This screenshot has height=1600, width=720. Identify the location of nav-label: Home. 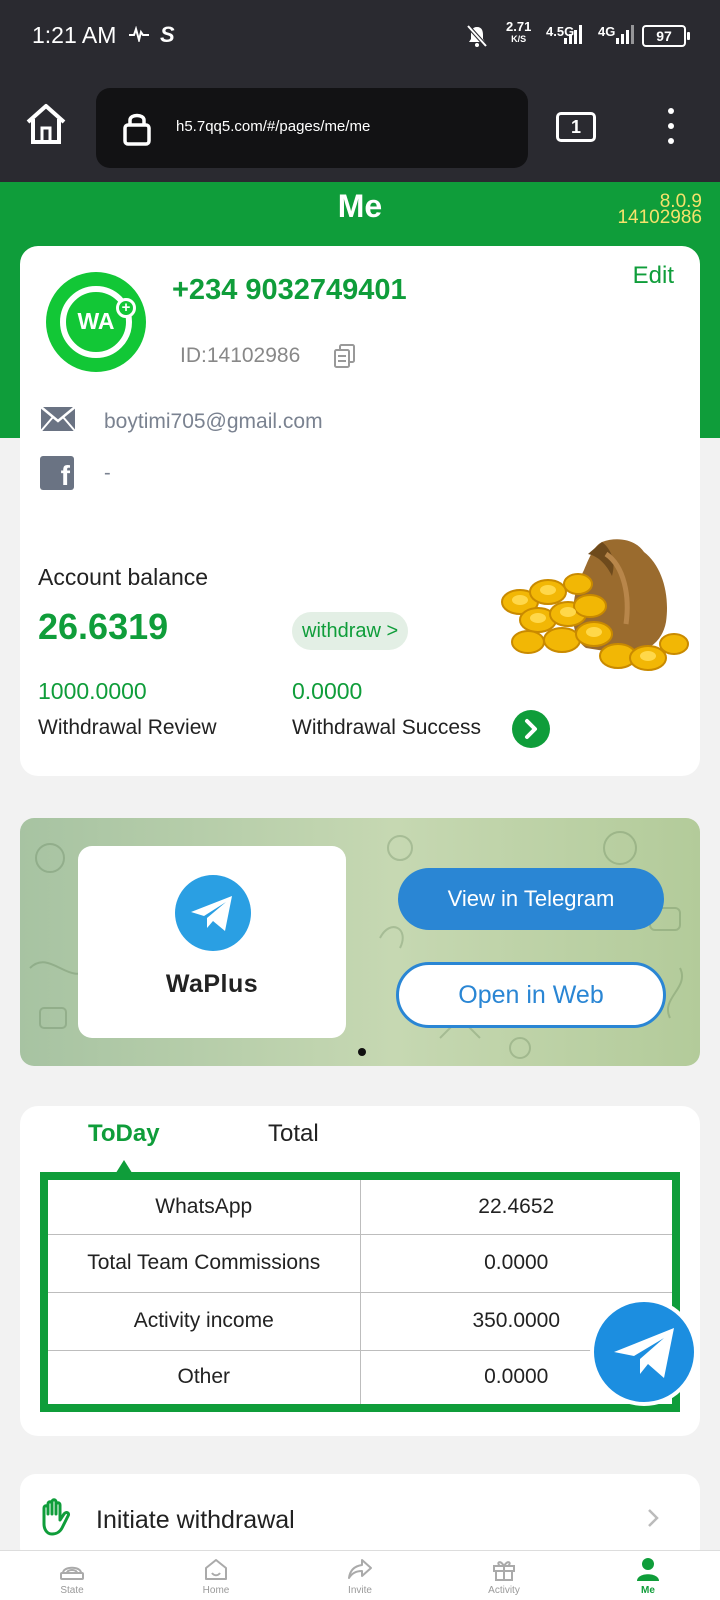
(216, 1590).